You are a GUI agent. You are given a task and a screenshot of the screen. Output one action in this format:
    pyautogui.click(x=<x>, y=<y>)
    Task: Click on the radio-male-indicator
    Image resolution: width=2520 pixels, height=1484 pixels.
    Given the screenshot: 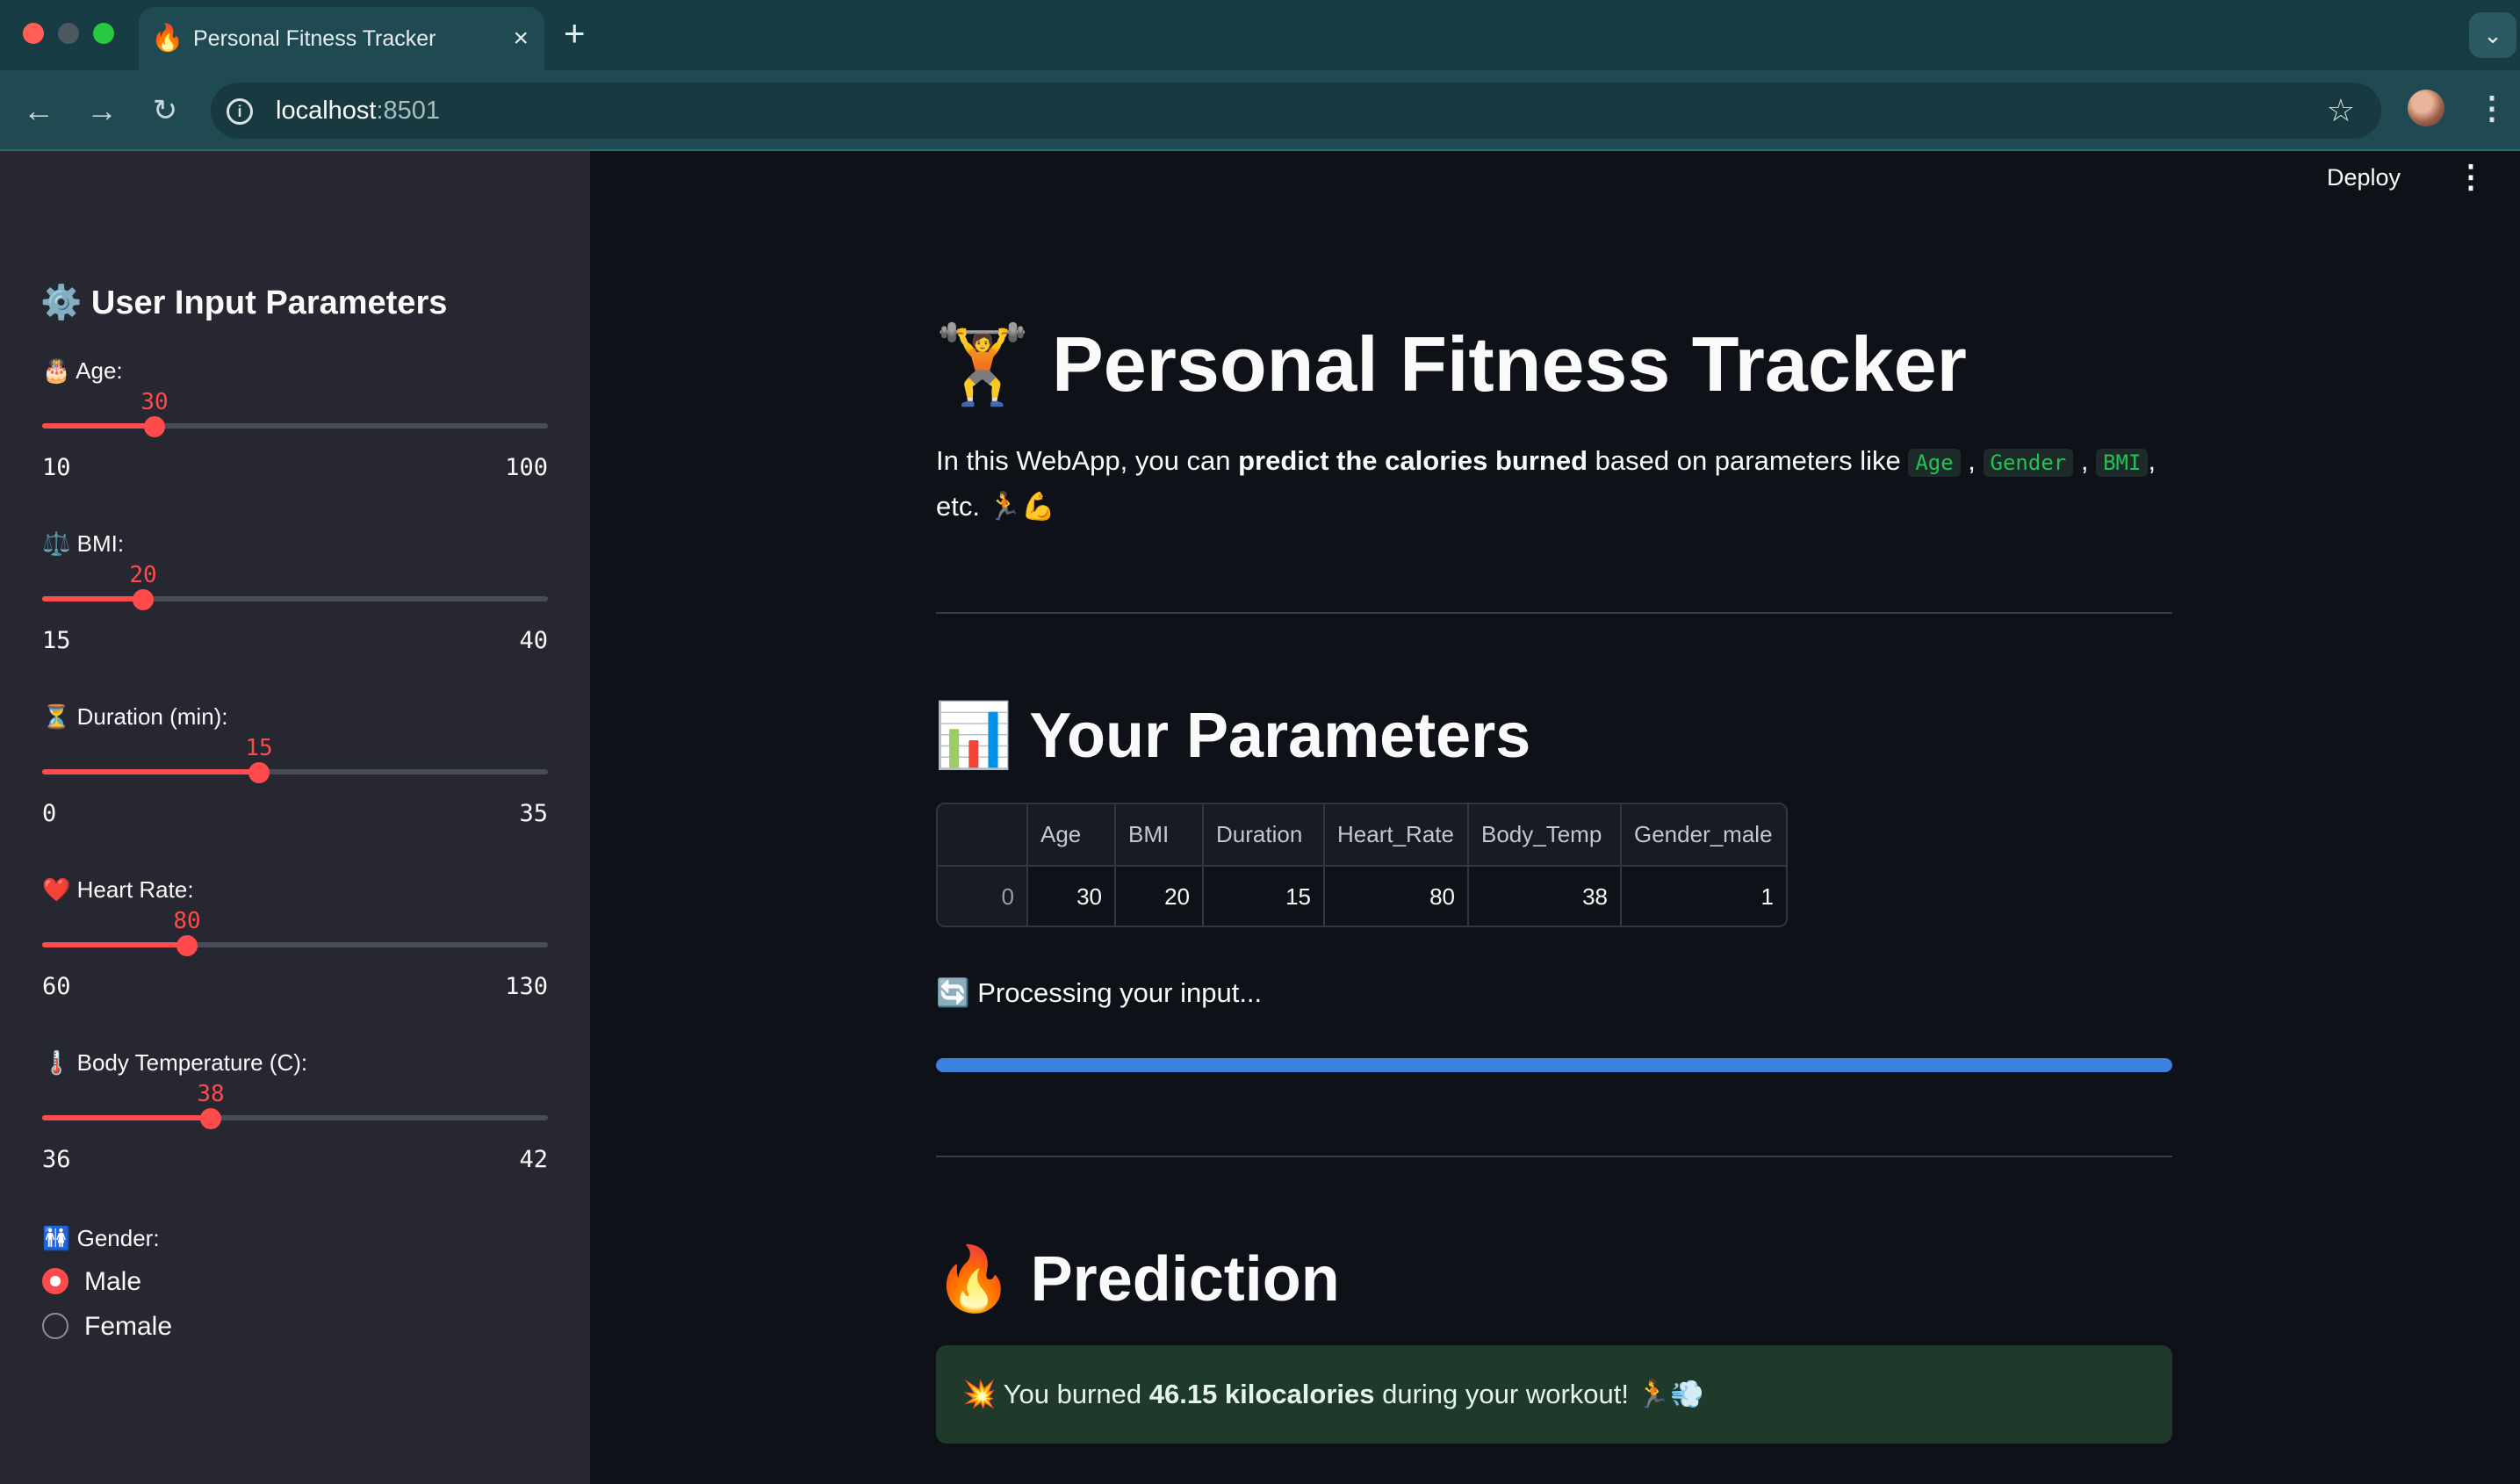 What is the action you would take?
    pyautogui.click(x=55, y=1281)
    